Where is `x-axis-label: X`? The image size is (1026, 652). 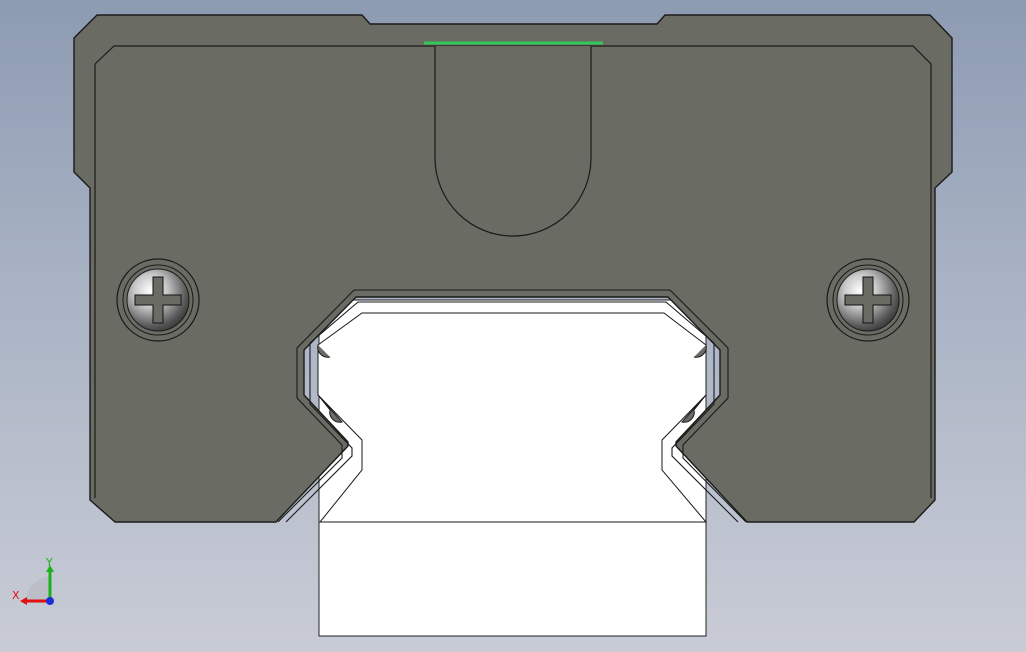
x-axis-label: X is located at coordinates (16, 595).